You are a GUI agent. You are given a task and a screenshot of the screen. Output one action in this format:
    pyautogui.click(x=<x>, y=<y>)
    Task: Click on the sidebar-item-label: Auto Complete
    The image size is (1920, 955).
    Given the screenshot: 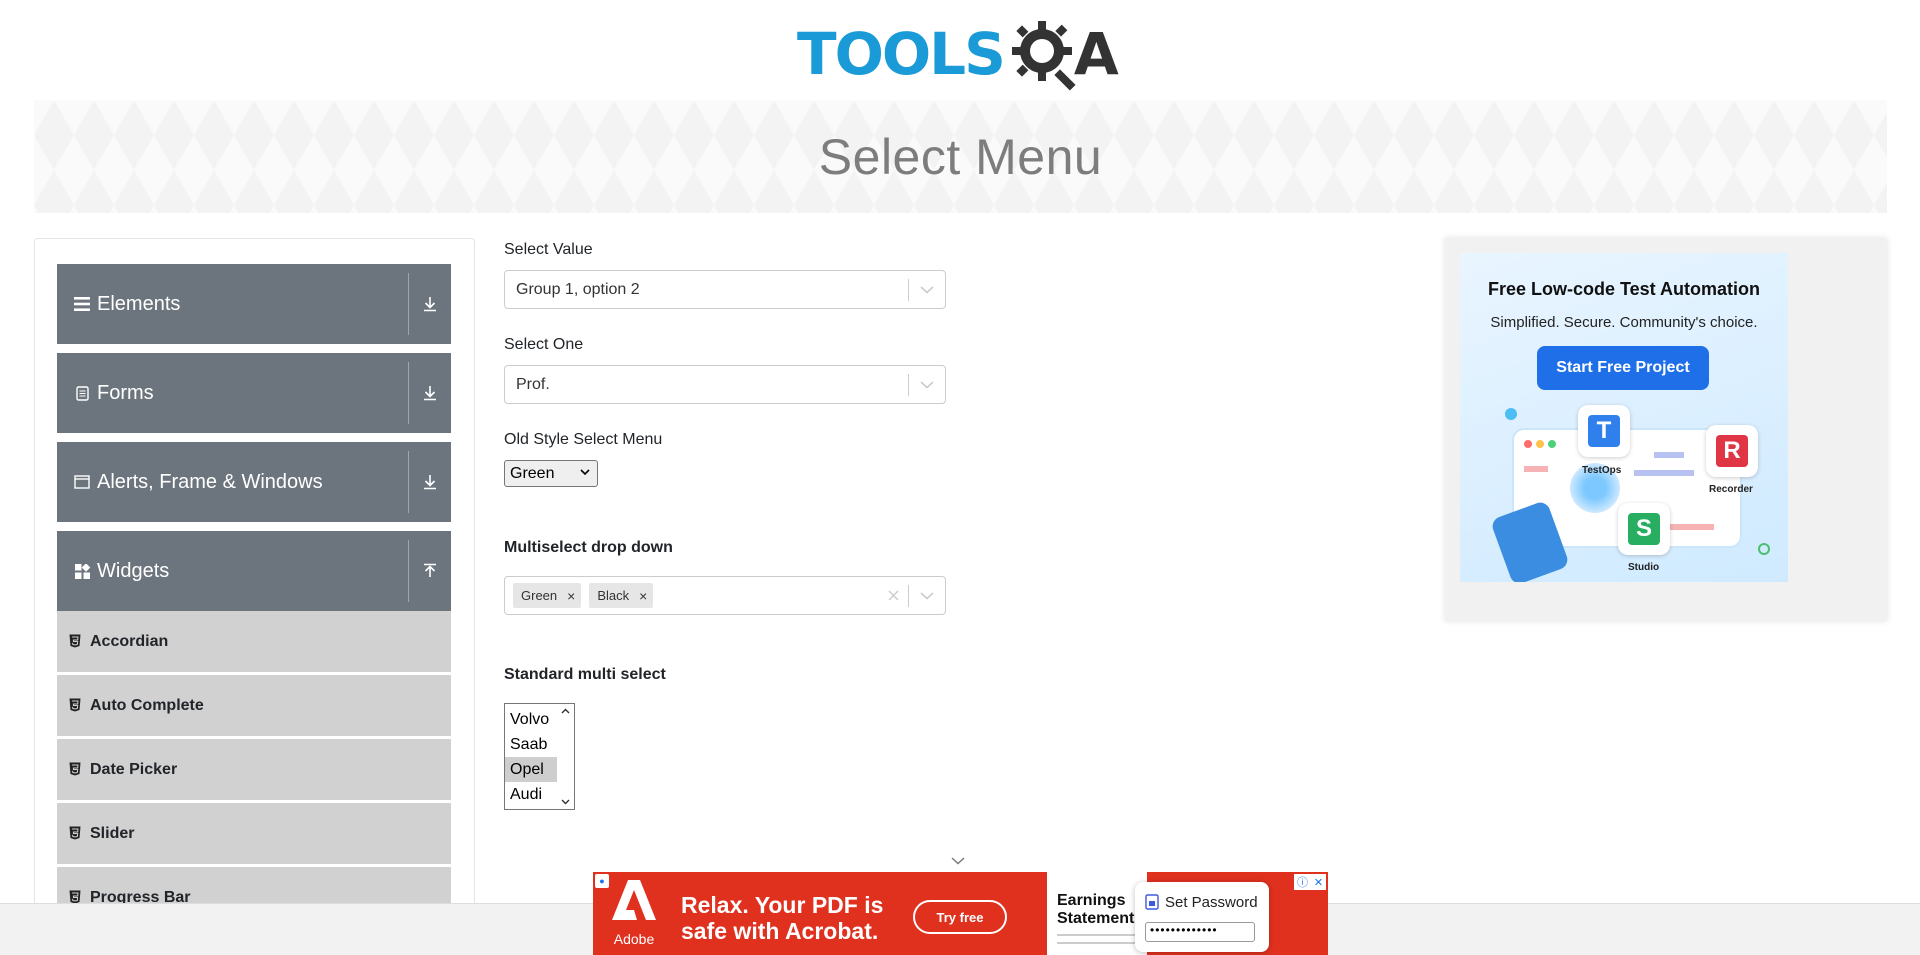 What is the action you would take?
    pyautogui.click(x=147, y=705)
    